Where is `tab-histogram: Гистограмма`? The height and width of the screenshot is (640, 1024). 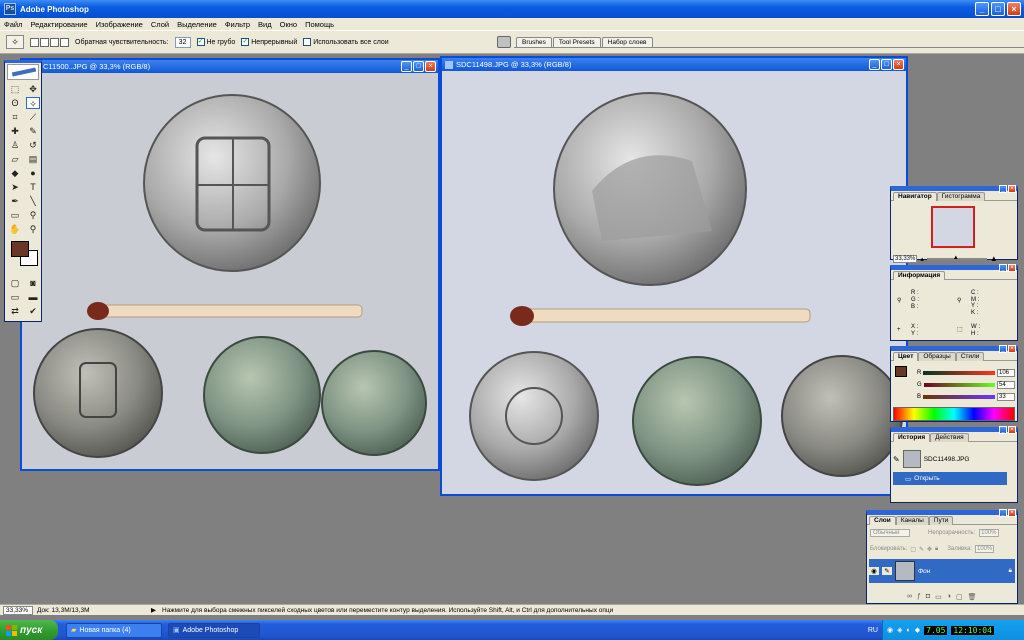
tab-histogram: Гистограмма is located at coordinates (961, 196).